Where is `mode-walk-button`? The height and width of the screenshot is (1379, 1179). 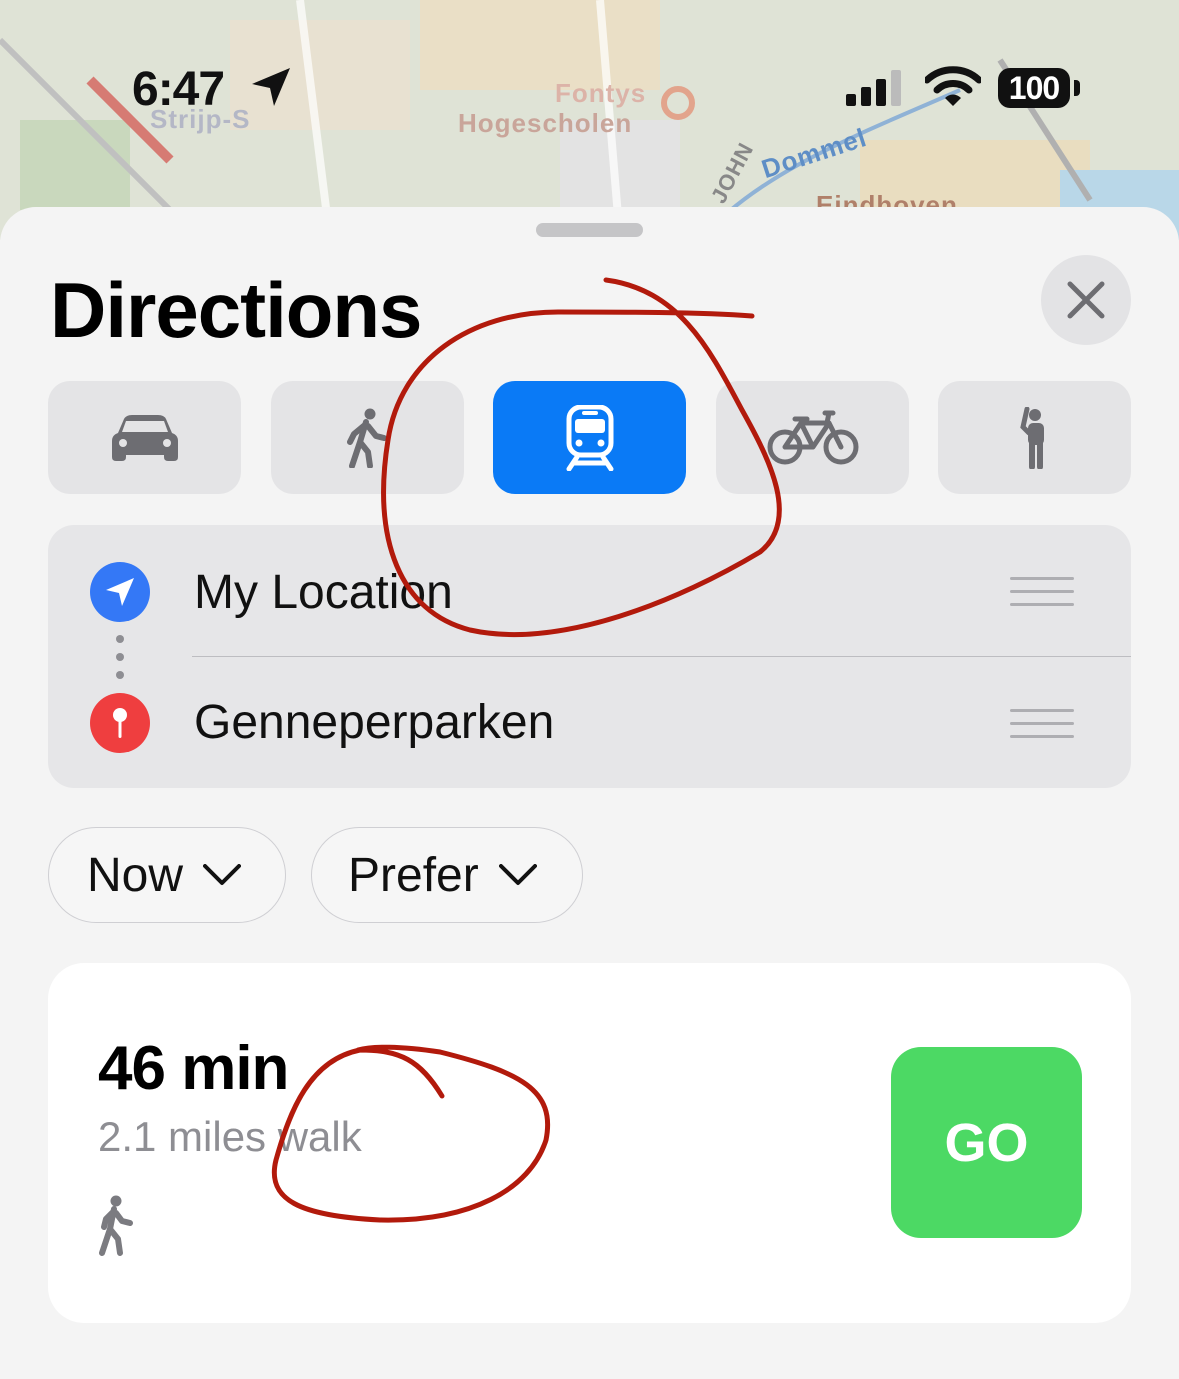 mode-walk-button is located at coordinates (367, 437).